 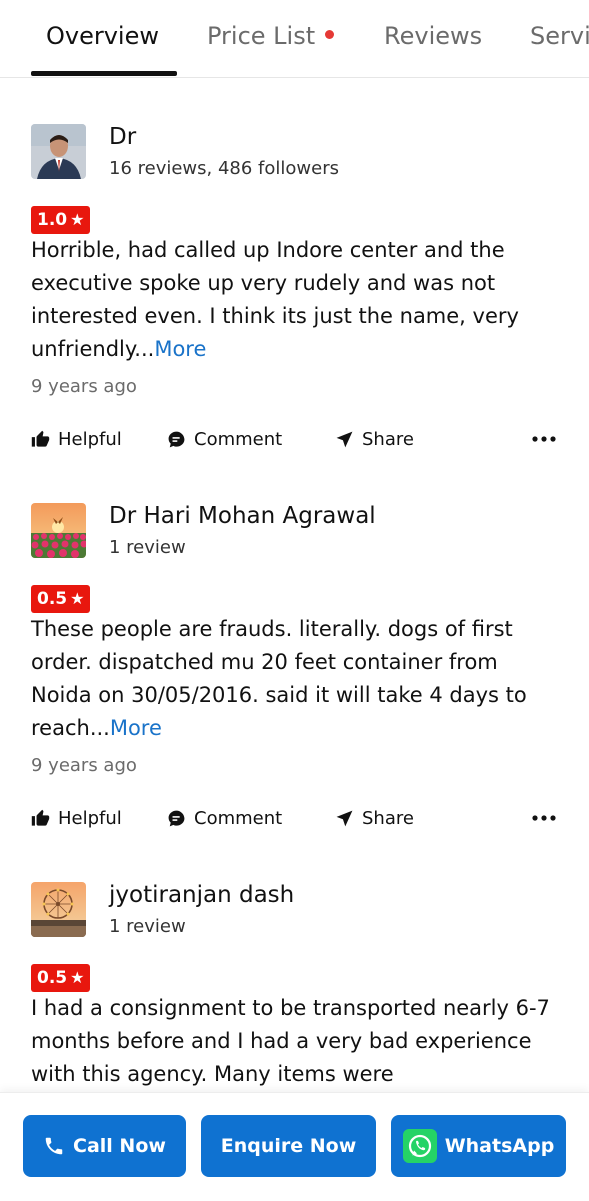 I want to click on enquire-now-button: Enquire Now, so click(x=288, y=1146).